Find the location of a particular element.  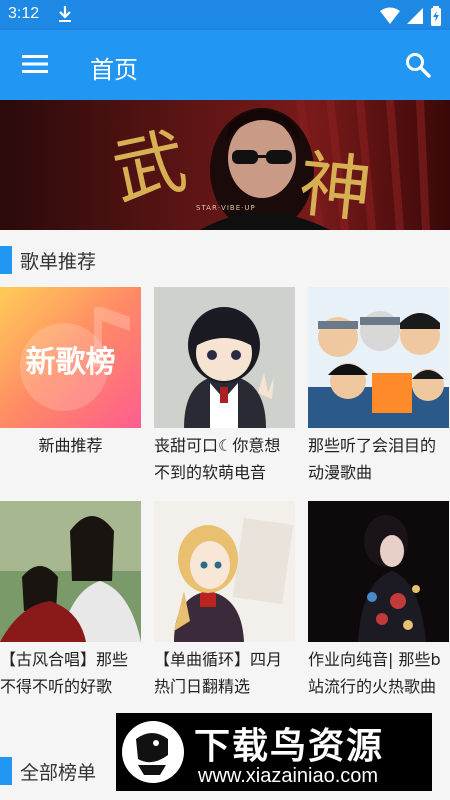

status-bar: 3:12 is located at coordinates (225, 15).